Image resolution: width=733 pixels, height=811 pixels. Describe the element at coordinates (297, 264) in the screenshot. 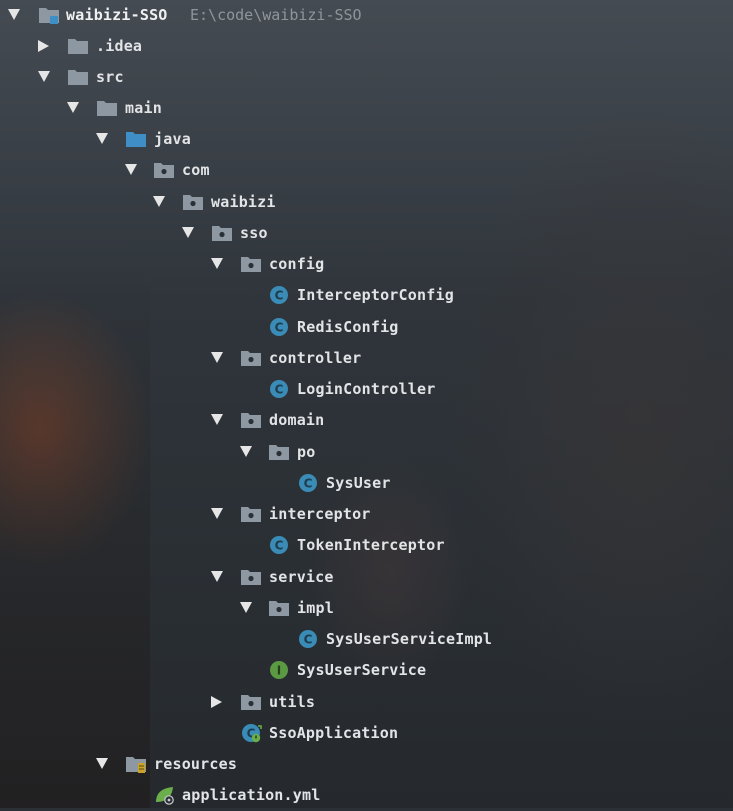

I see `tree-item-label: config` at that location.